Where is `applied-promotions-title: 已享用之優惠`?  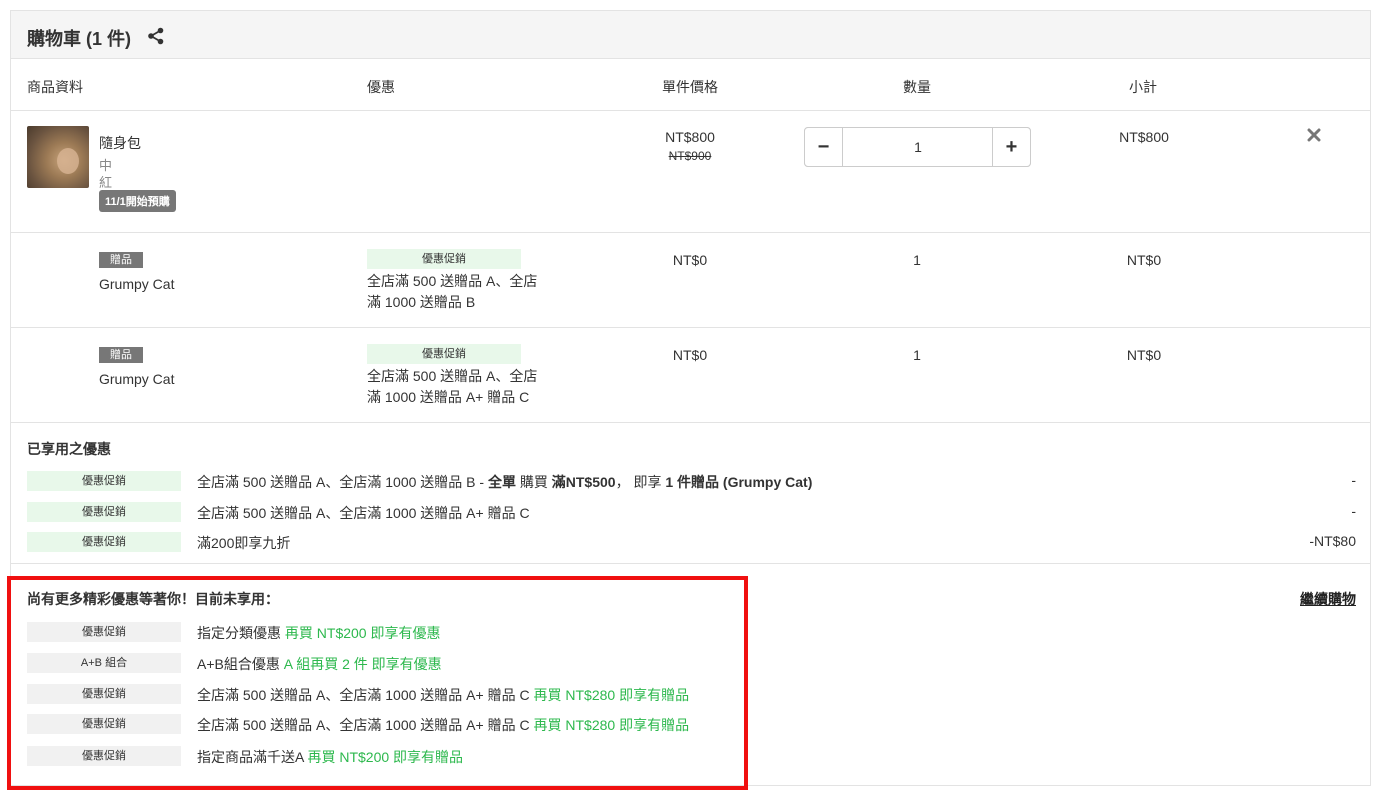 applied-promotions-title: 已享用之優惠 is located at coordinates (69, 449).